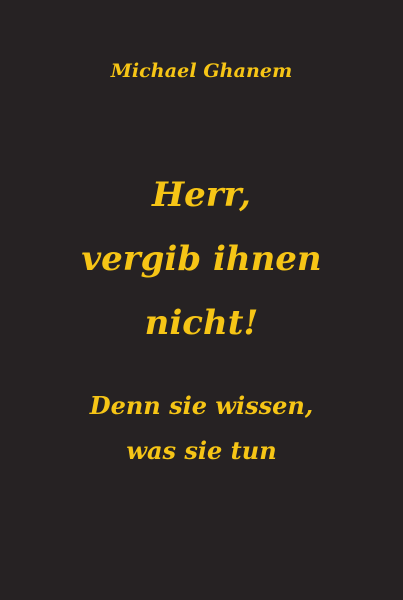 The height and width of the screenshot is (600, 403). What do you see at coordinates (201, 71) in the screenshot?
I see `author-name: Michael Ghanem` at bounding box center [201, 71].